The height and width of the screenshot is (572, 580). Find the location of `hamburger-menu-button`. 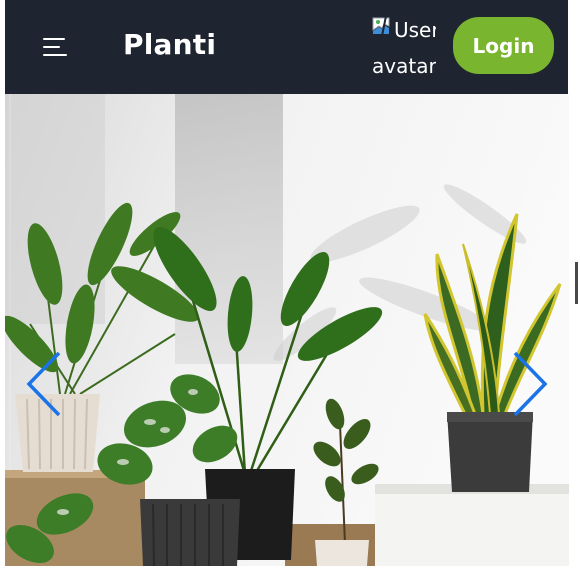

hamburger-menu-button is located at coordinates (56, 47).